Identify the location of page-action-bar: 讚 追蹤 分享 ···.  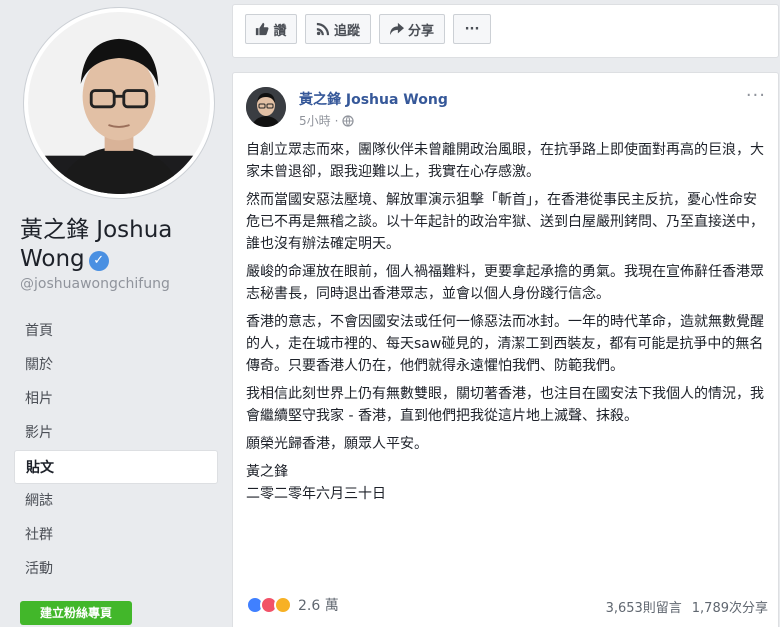
(505, 31).